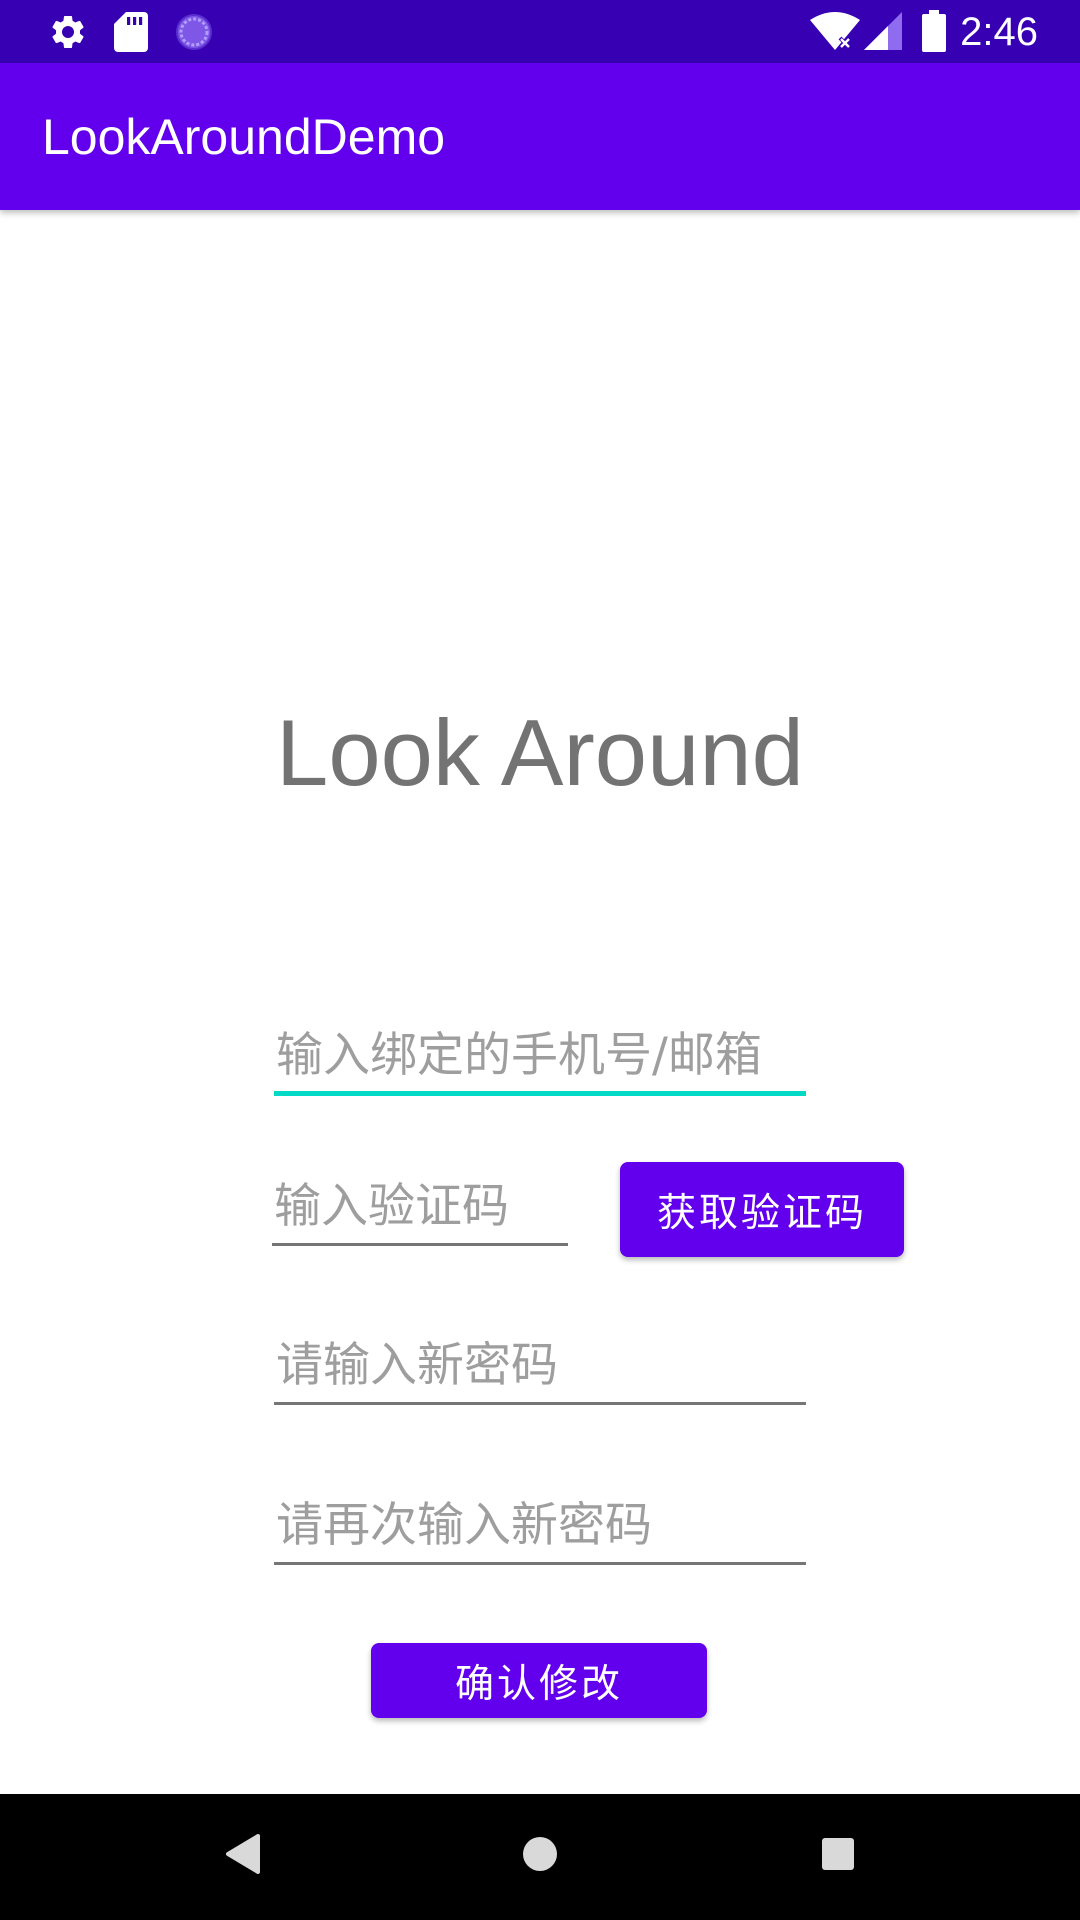 The height and width of the screenshot is (1920, 1080). Describe the element at coordinates (244, 137) in the screenshot. I see `app-title: LookAroundDemo` at that location.